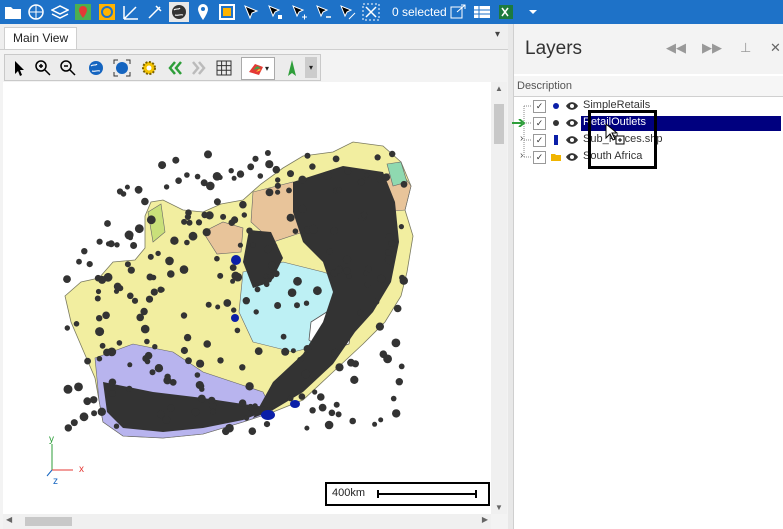 Image resolution: width=783 pixels, height=529 pixels. I want to click on zoom-selection-icon, so click(458, 12).